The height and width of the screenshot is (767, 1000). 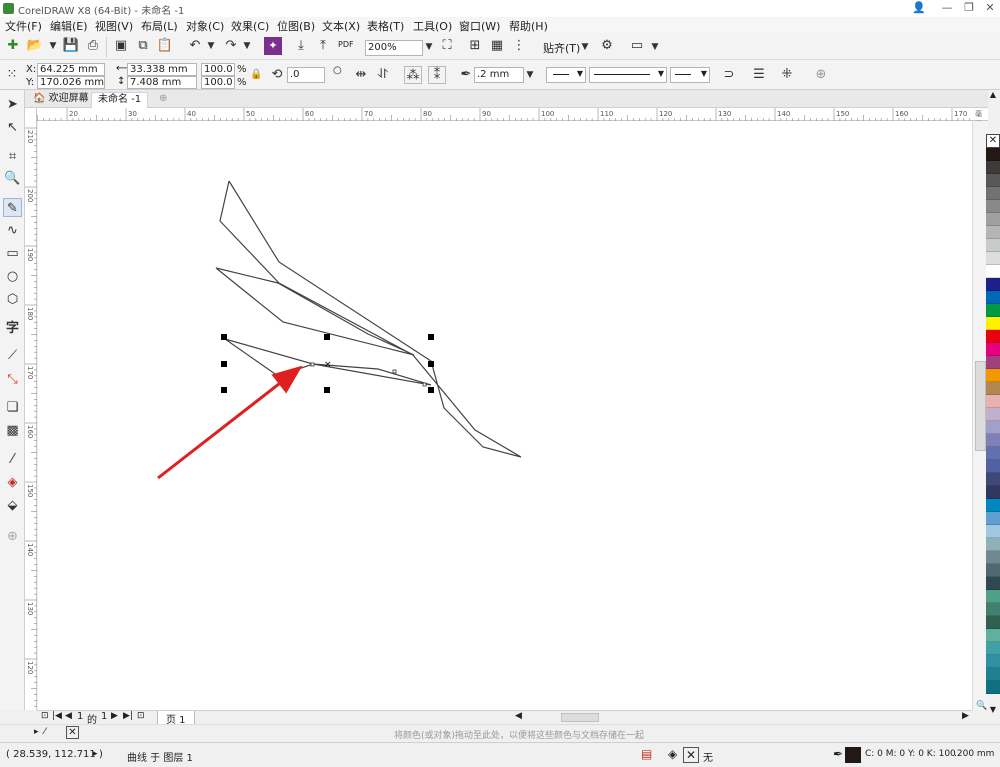 What do you see at coordinates (121, 46) in the screenshot?
I see `cut-icon: ▣` at bounding box center [121, 46].